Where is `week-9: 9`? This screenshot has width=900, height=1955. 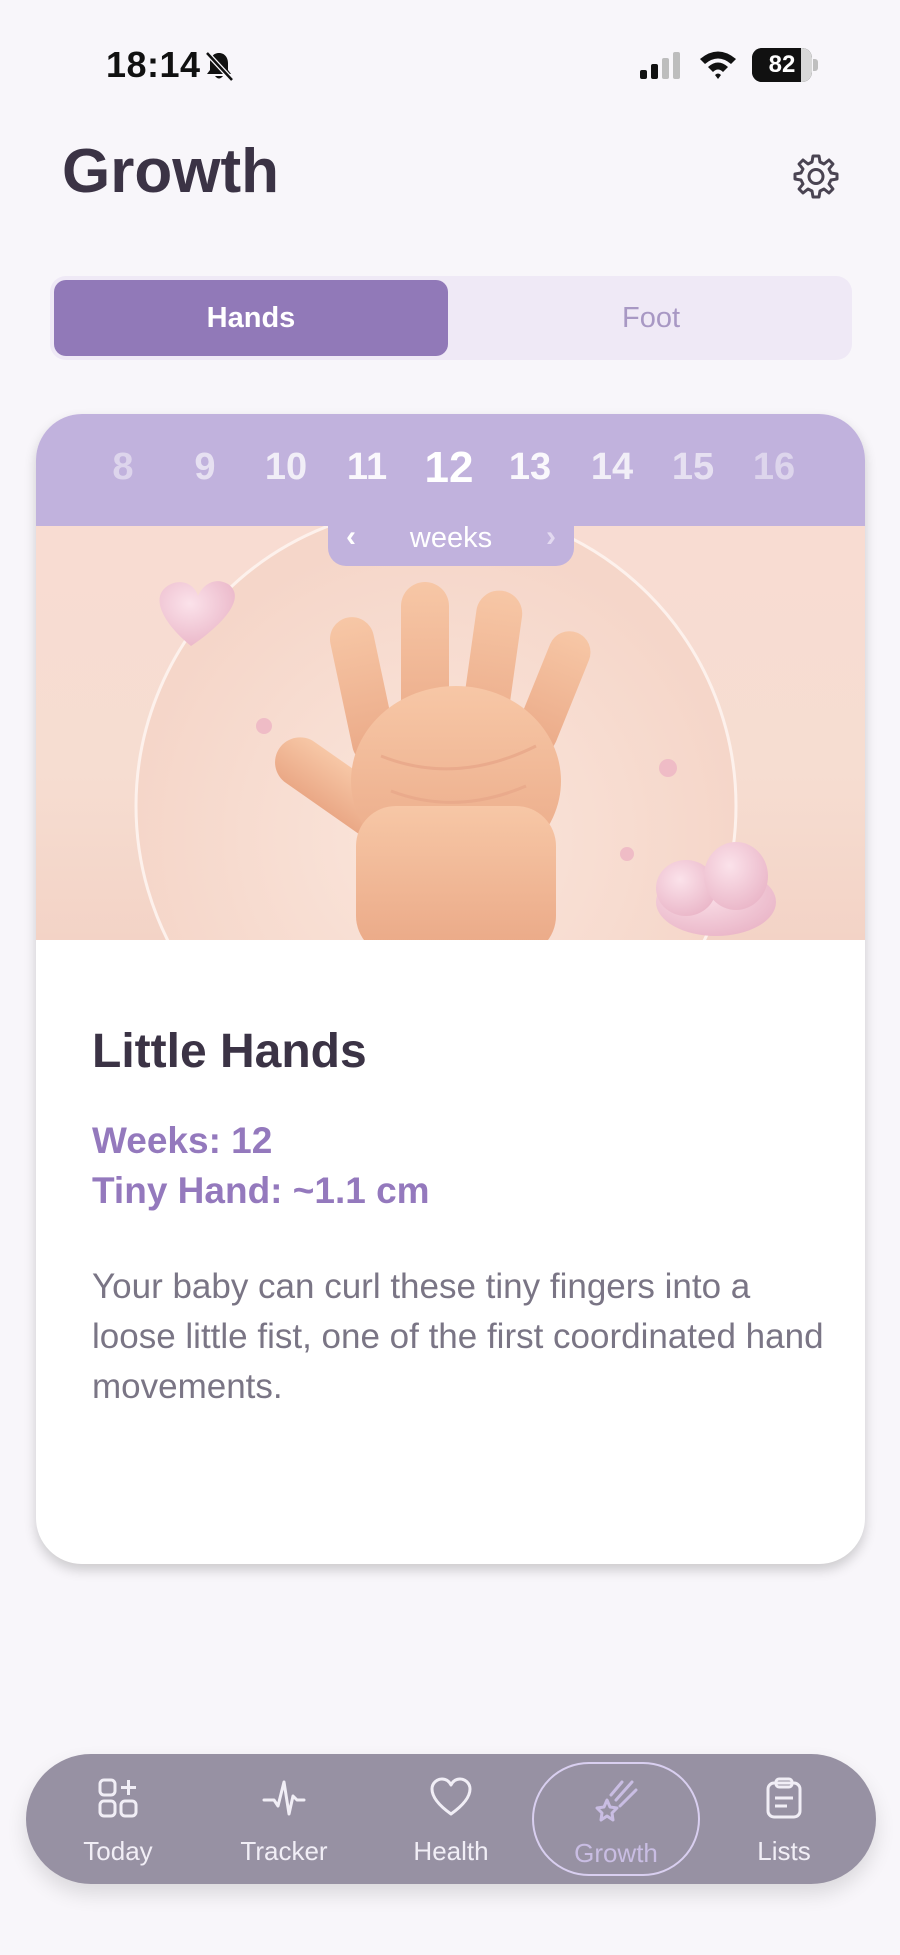 week-9: 9 is located at coordinates (205, 467).